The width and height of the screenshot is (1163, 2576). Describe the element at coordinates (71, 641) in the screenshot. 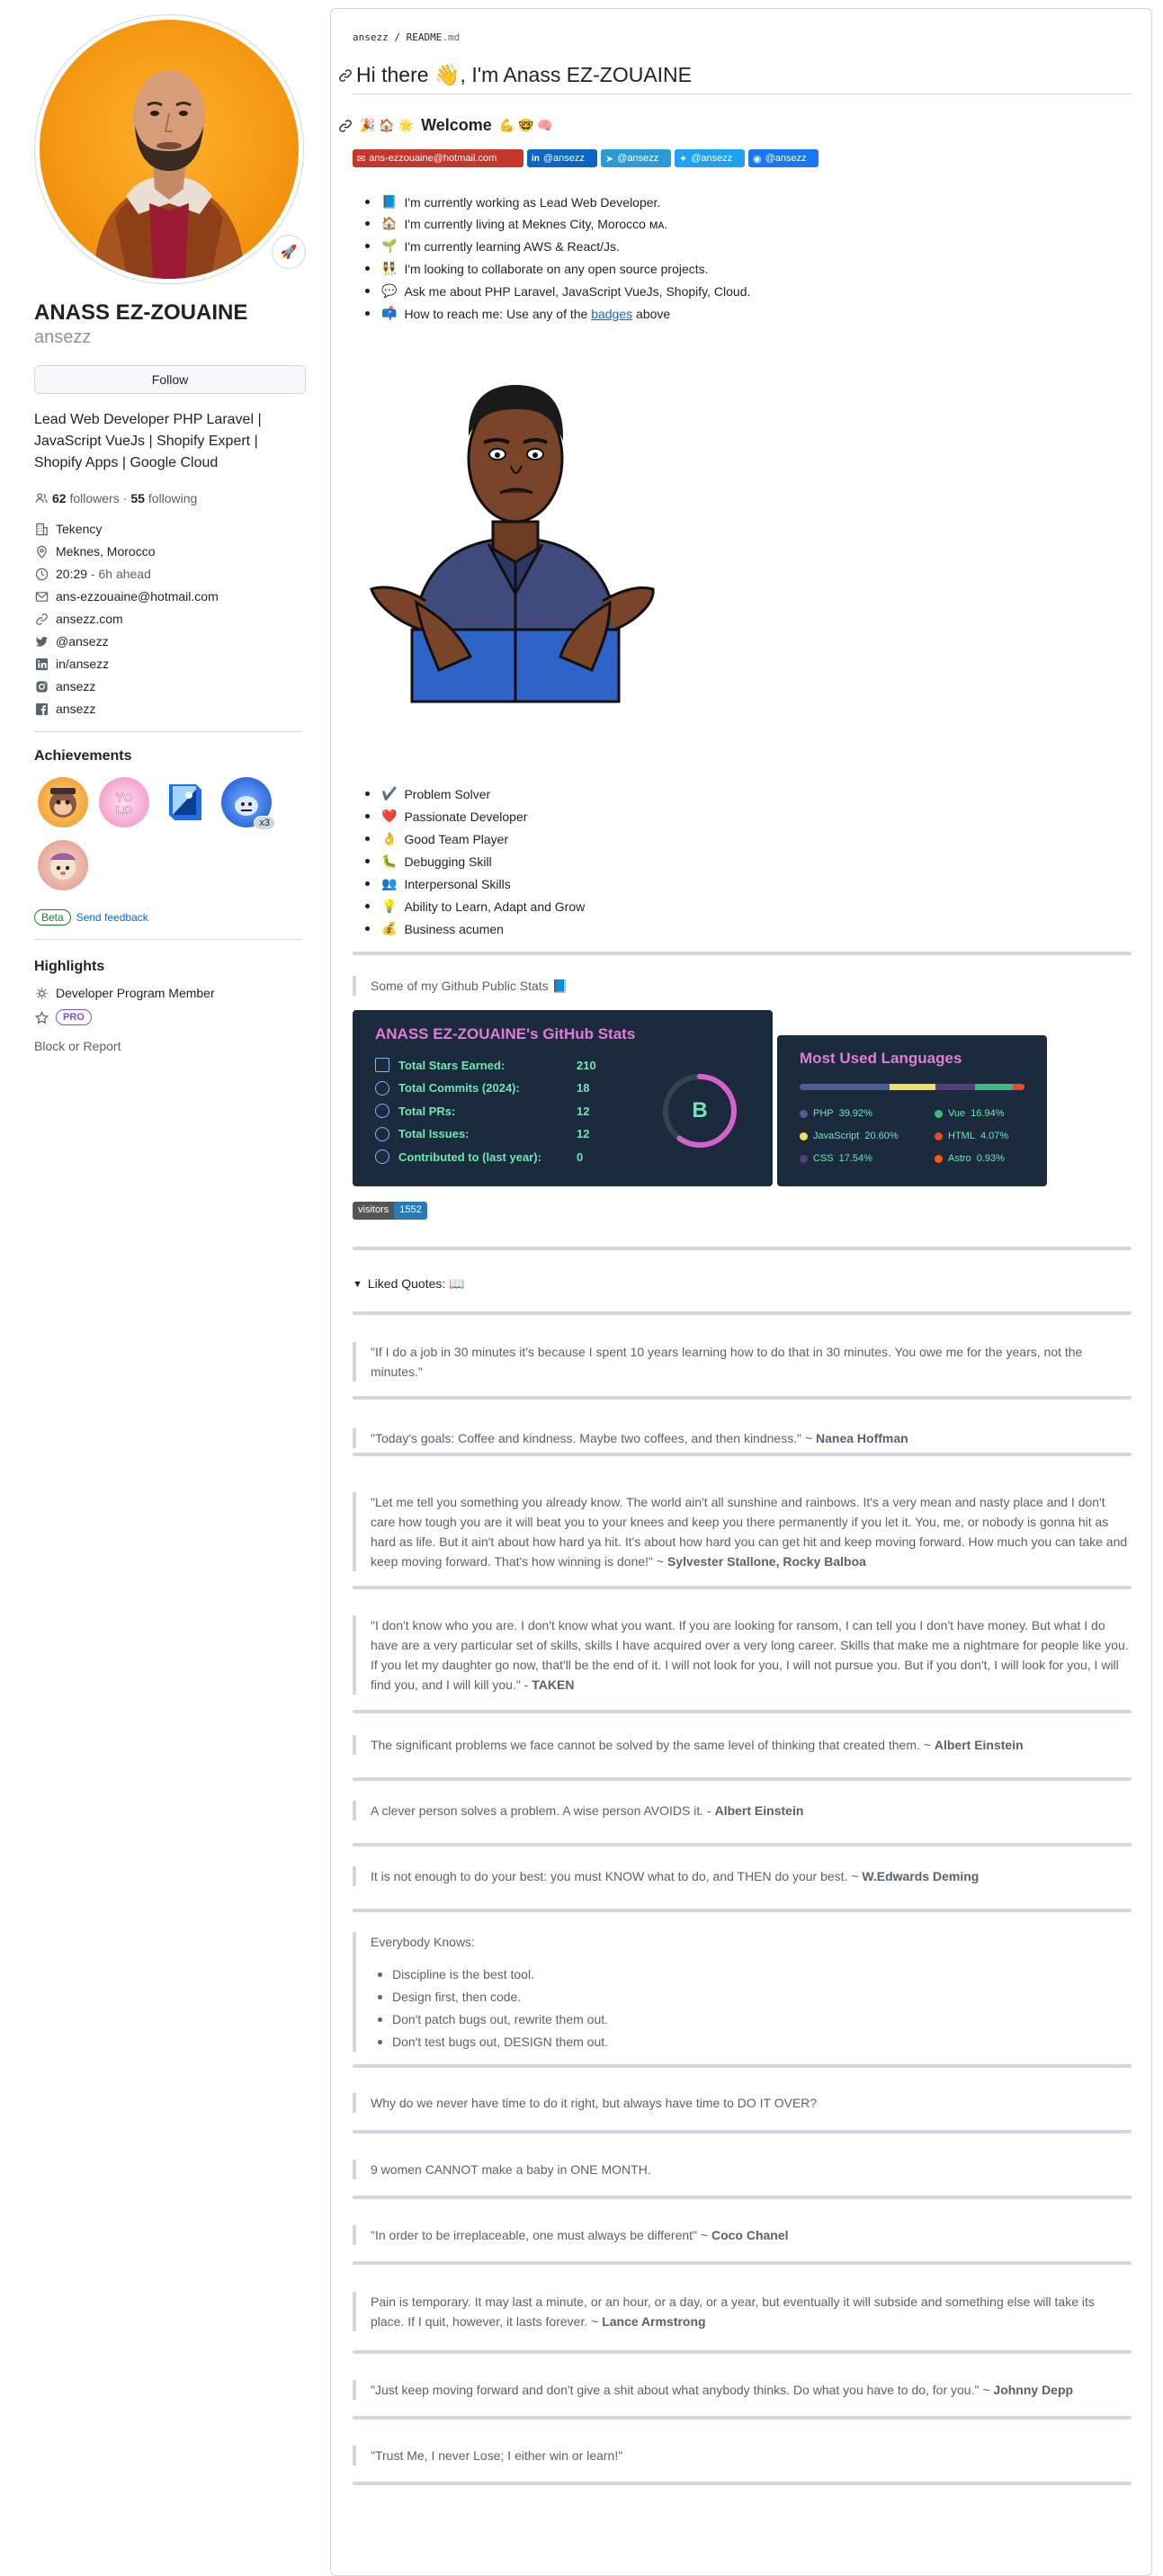

I see `vcard-twitter: @ansezz` at that location.